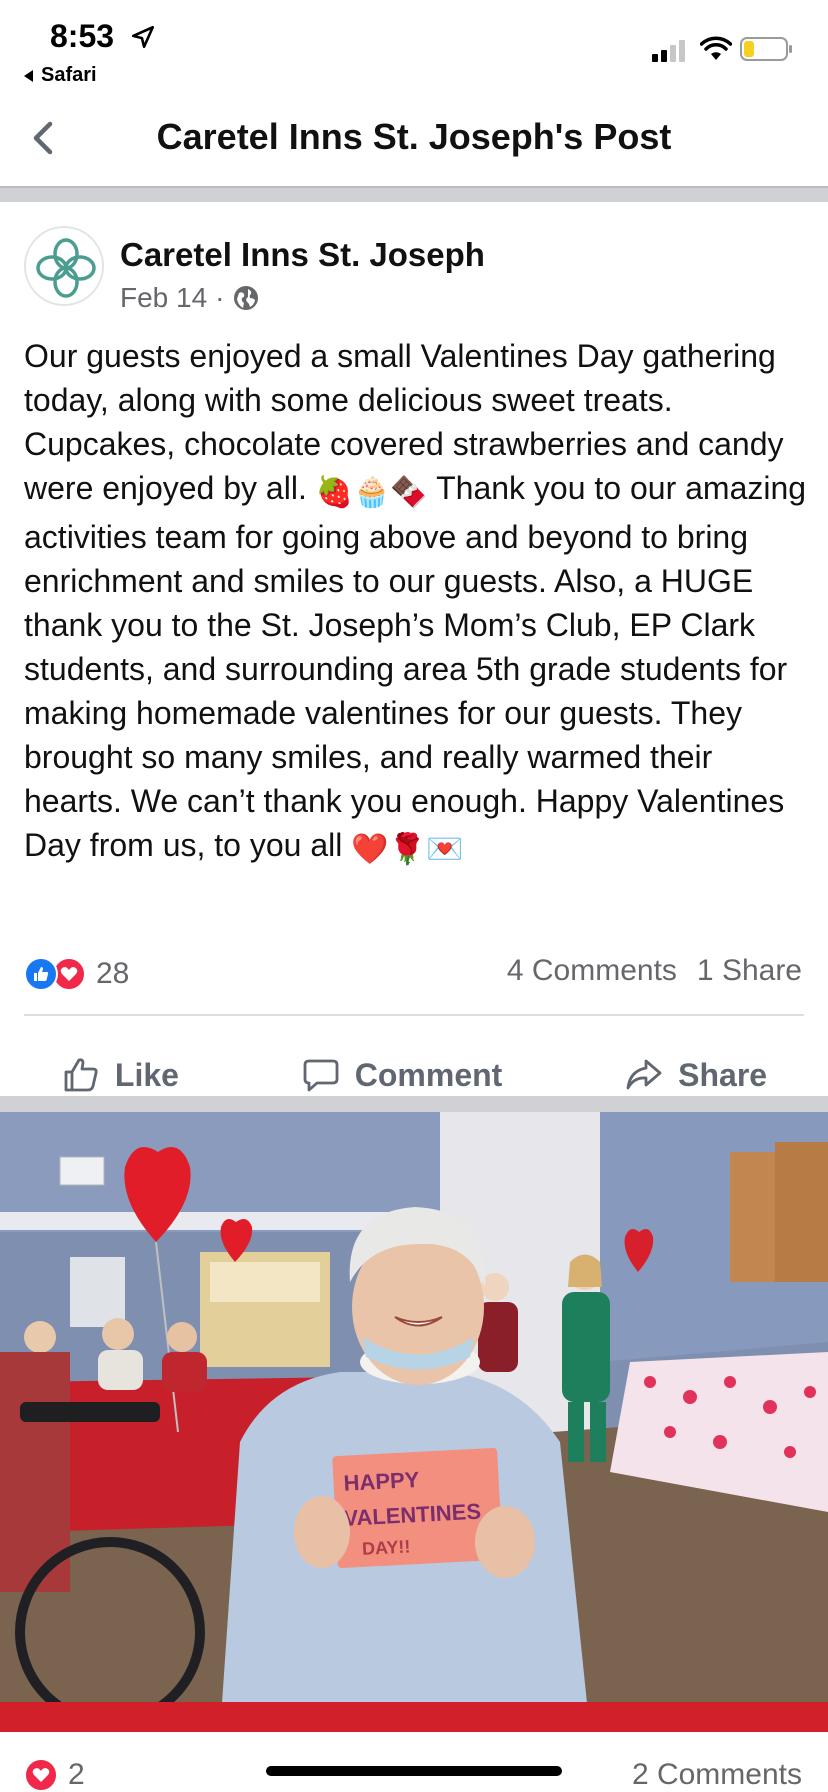 The image size is (828, 1792). Describe the element at coordinates (668, 51) in the screenshot. I see `cellular-signal-icon` at that location.